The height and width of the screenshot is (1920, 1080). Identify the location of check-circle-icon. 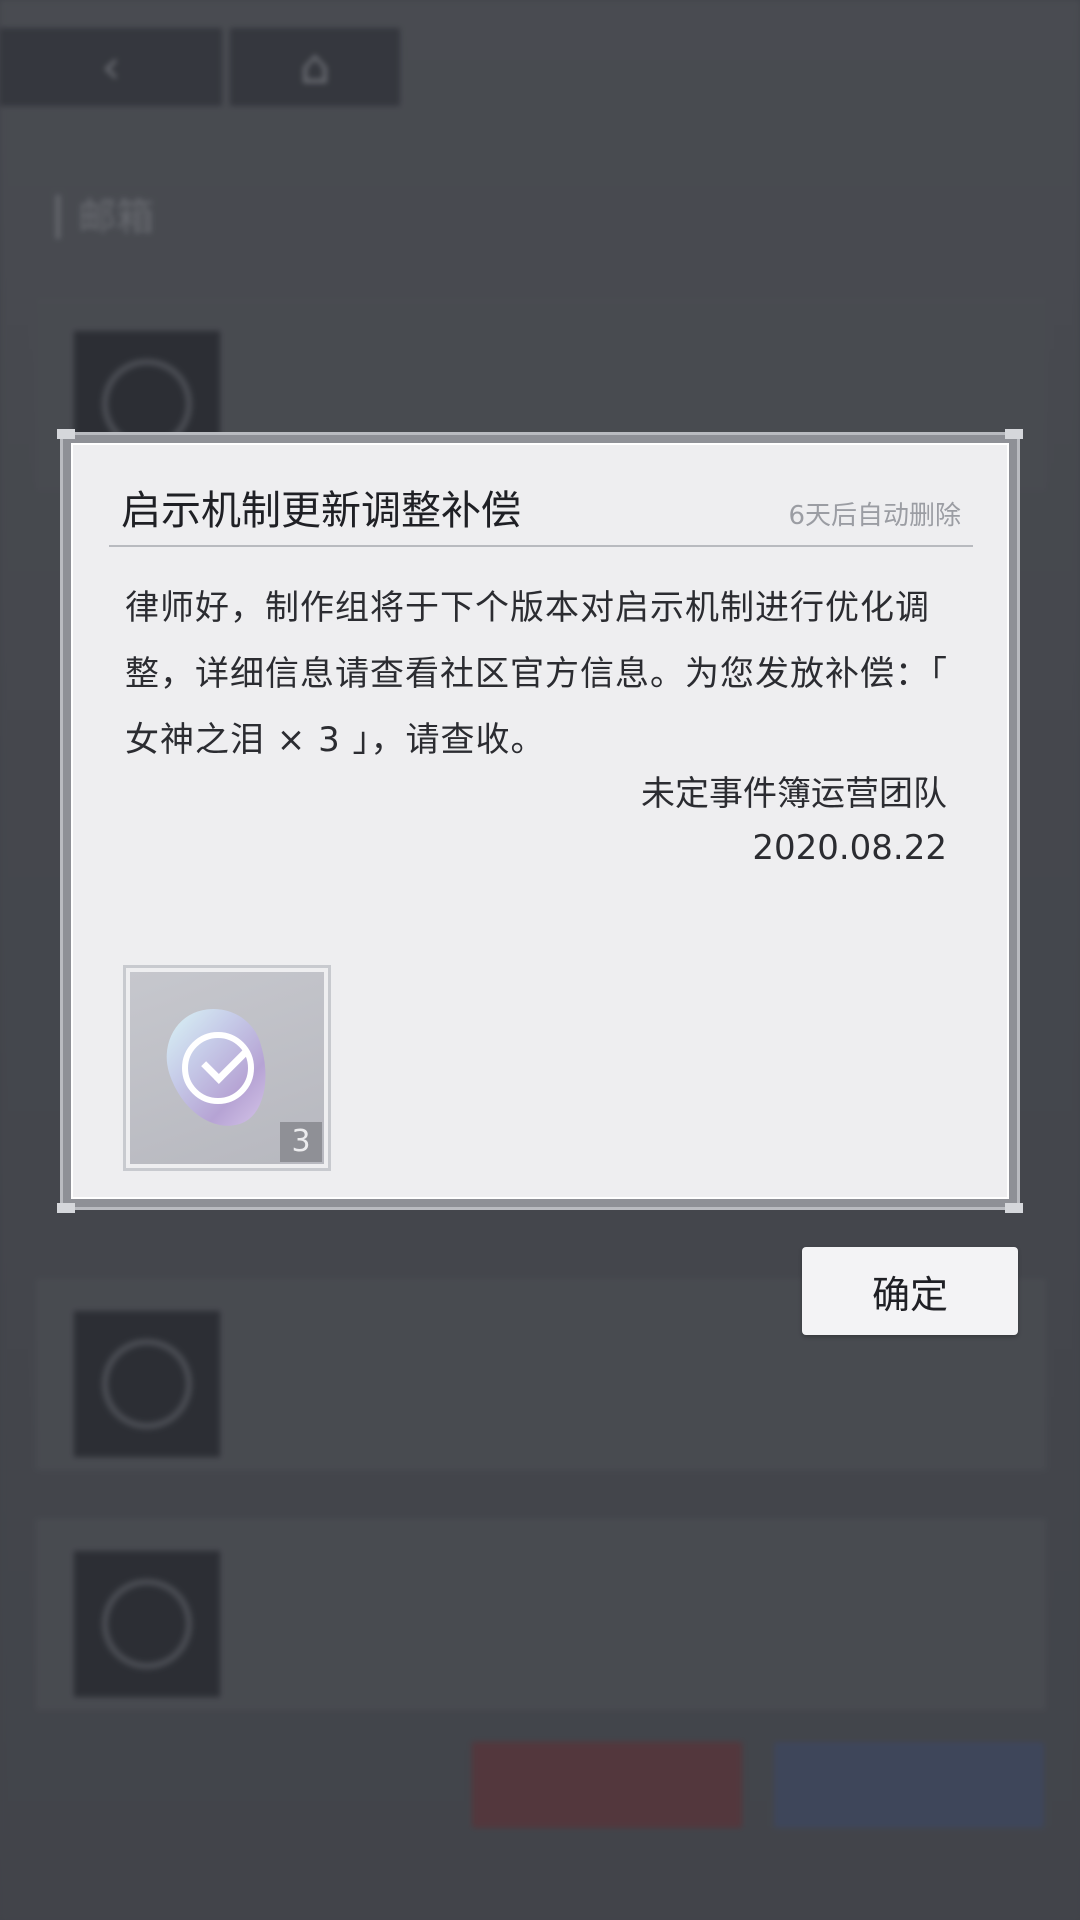
(218, 1068).